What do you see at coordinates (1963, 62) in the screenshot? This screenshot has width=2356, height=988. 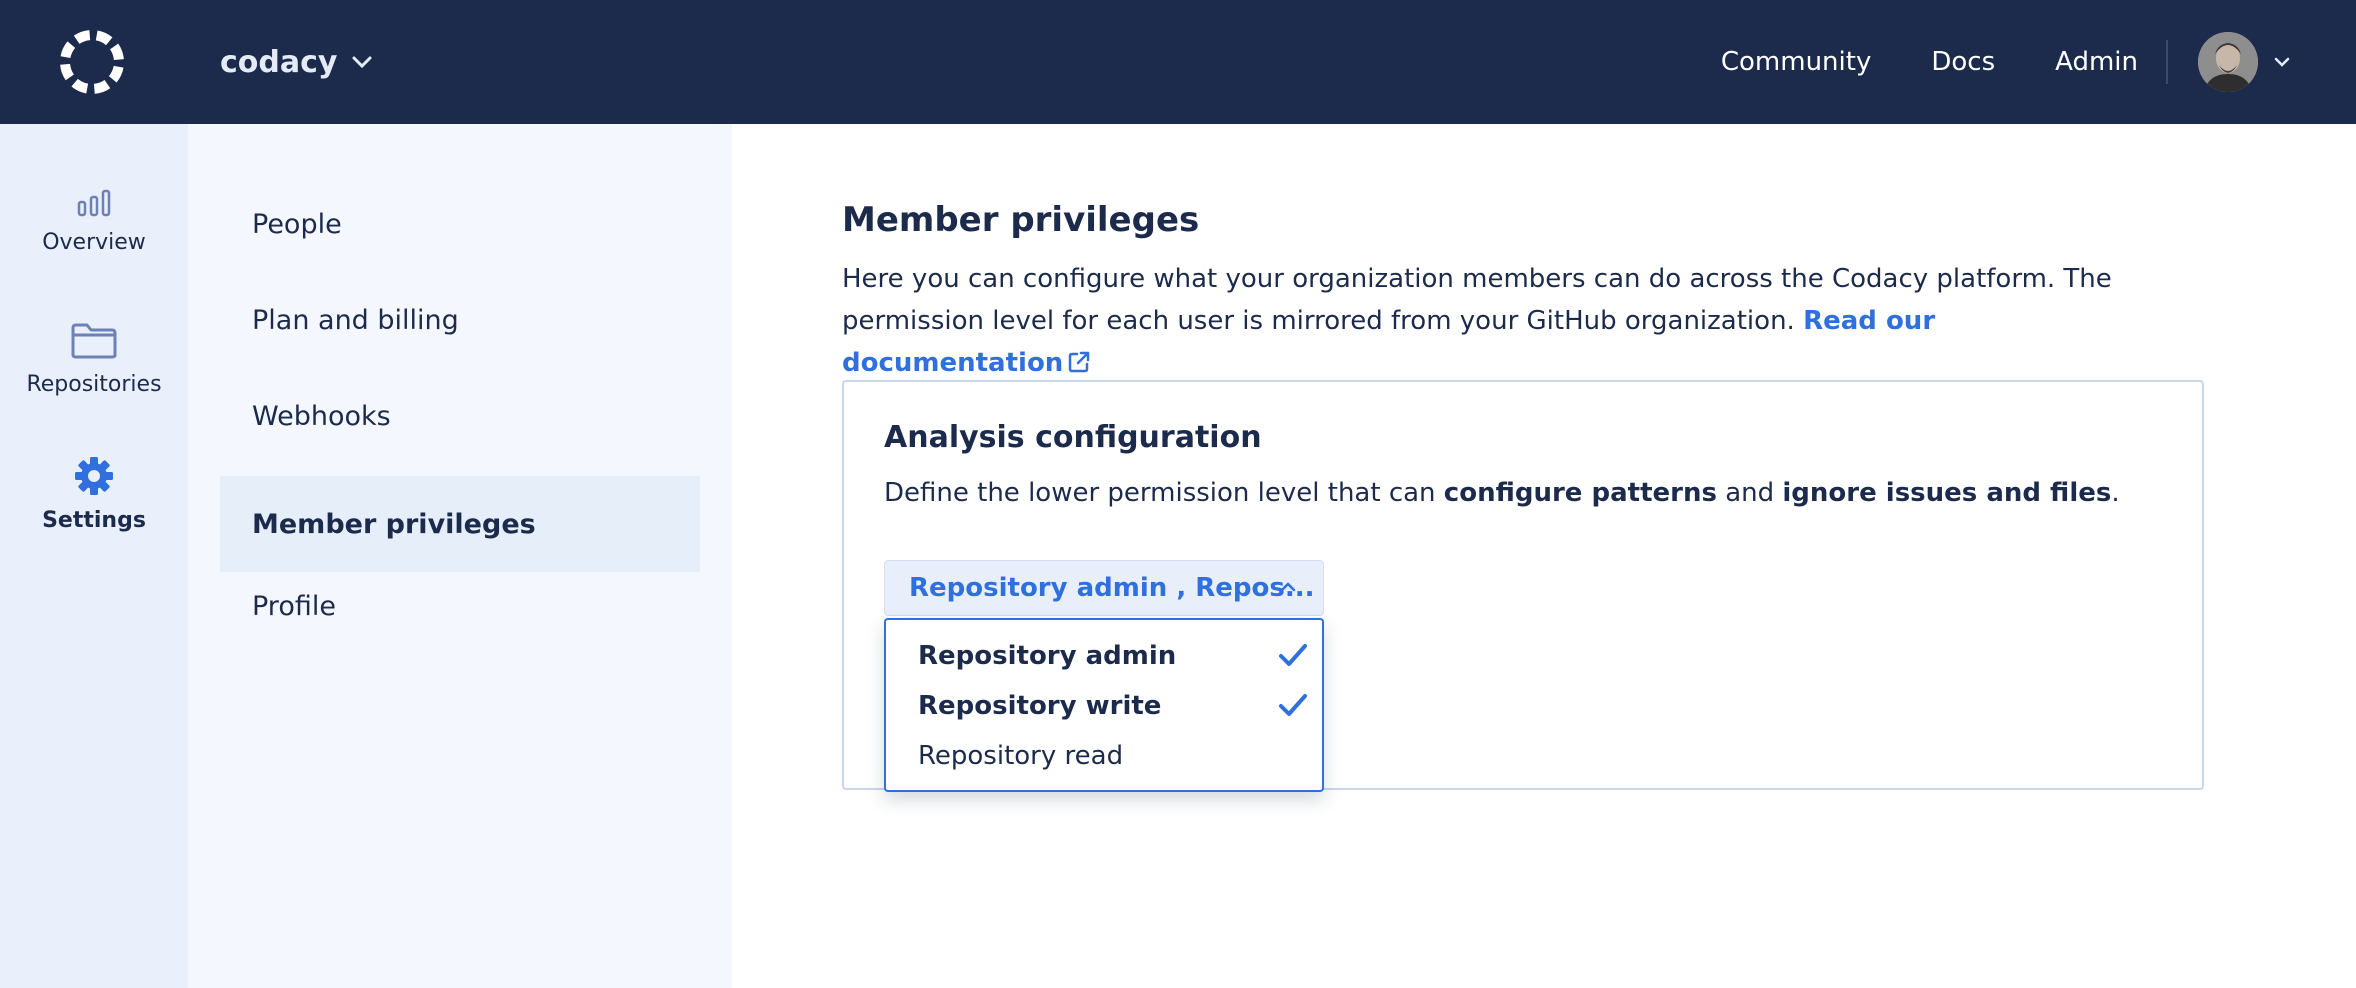 I see `nav-docs-link: Docs` at bounding box center [1963, 62].